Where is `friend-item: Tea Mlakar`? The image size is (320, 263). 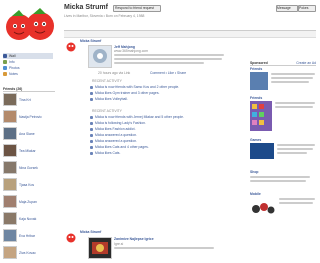 friend-item: Tea Mlakar is located at coordinates (29, 150).